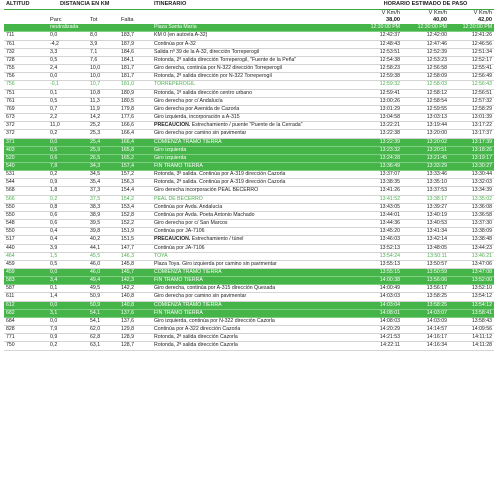 Image resolution: width=495 pixels, height=480 pixels. What do you see at coordinates (472, 61) in the screenshot?
I see `time-cell-3: 12:52:17` at bounding box center [472, 61].